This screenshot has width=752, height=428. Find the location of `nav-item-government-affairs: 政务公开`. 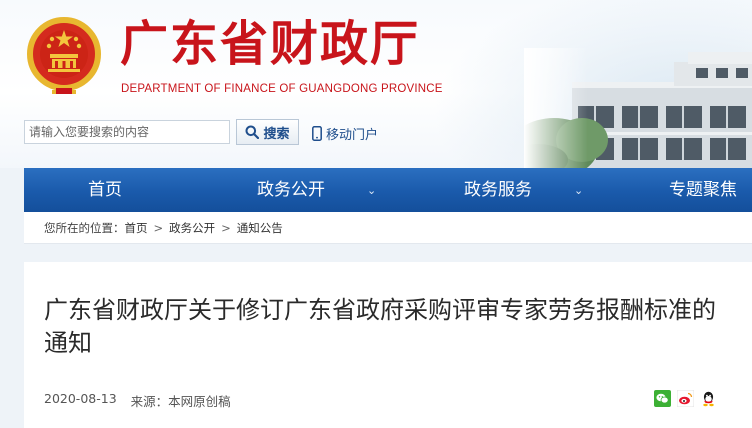

nav-item-government-affairs: 政务公开 is located at coordinates (291, 190).